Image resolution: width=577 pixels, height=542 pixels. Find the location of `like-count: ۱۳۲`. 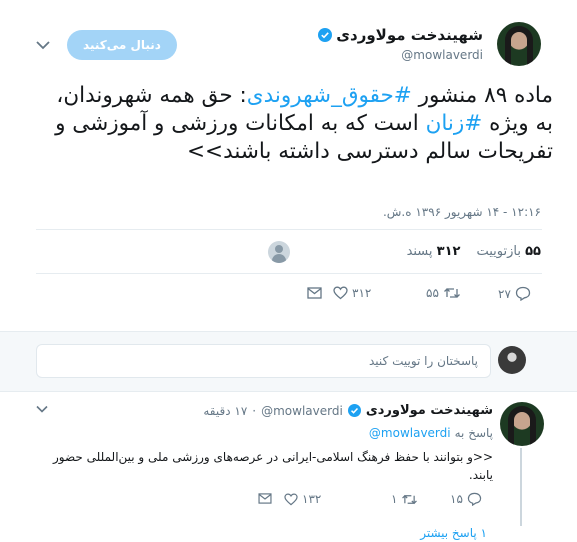

like-count: ۱۳۲ is located at coordinates (312, 499).